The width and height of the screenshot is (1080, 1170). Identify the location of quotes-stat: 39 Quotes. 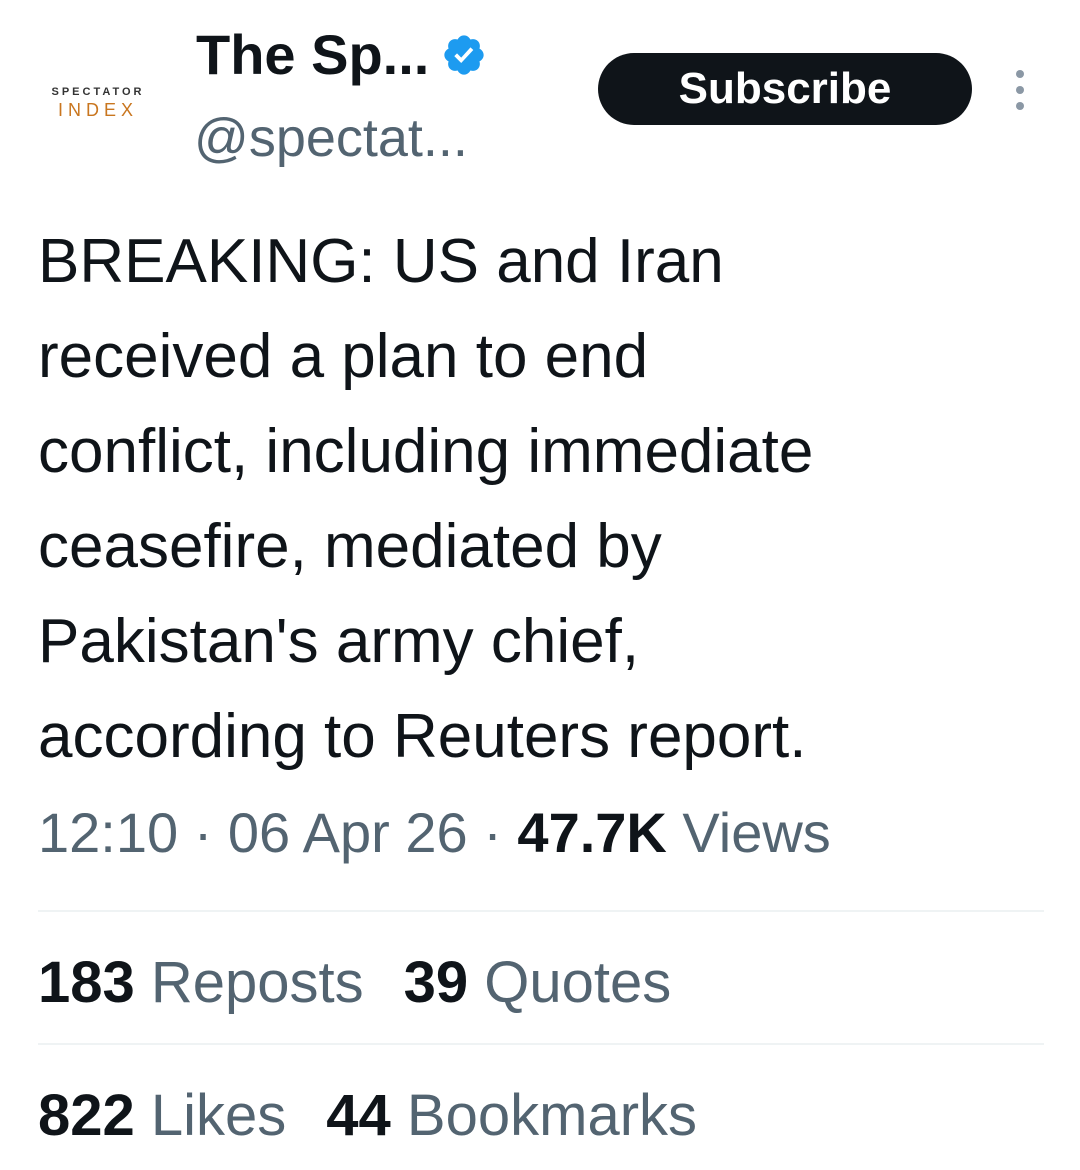
(538, 983).